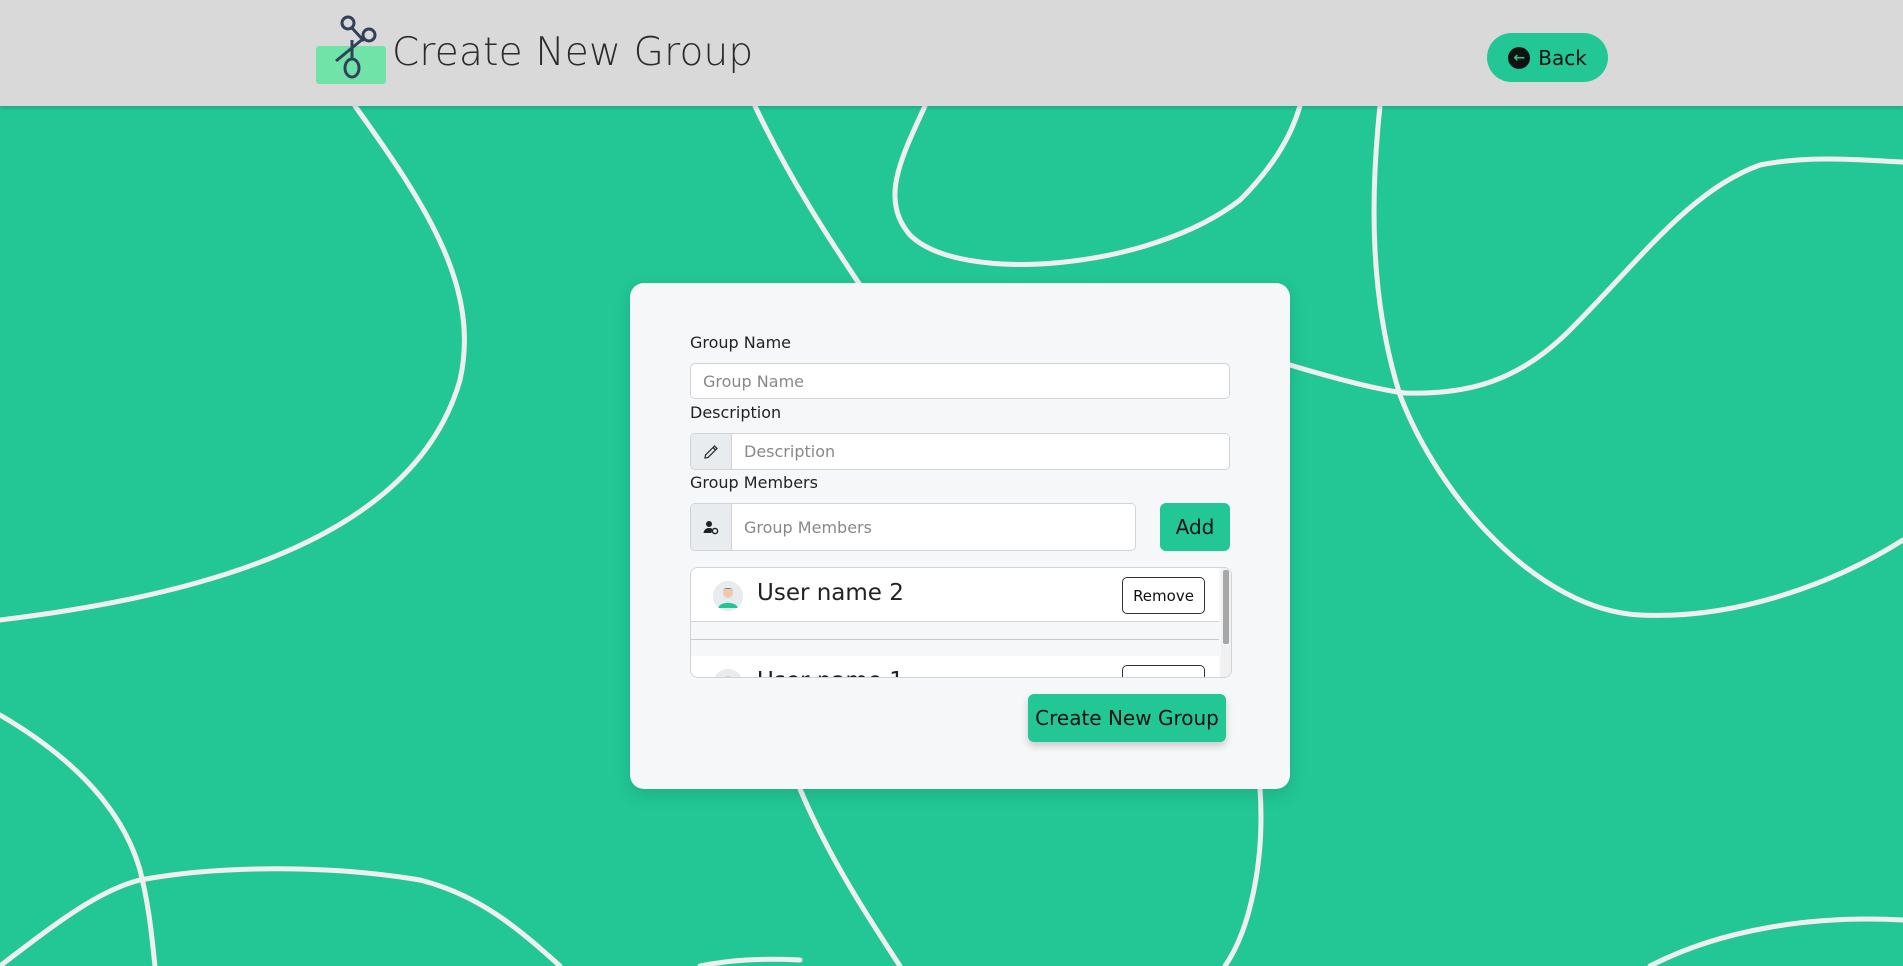 This screenshot has width=1903, height=966. What do you see at coordinates (830, 593) in the screenshot?
I see `member-name: User name 2` at bounding box center [830, 593].